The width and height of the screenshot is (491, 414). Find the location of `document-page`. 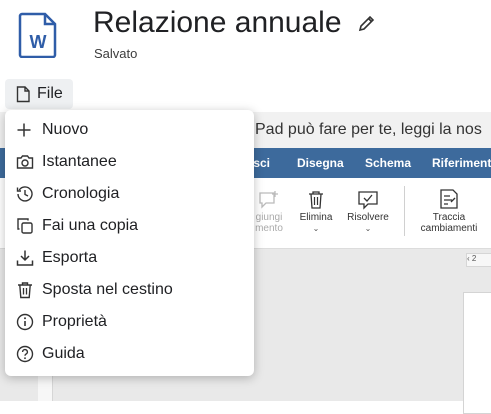

document-page is located at coordinates (477, 353).